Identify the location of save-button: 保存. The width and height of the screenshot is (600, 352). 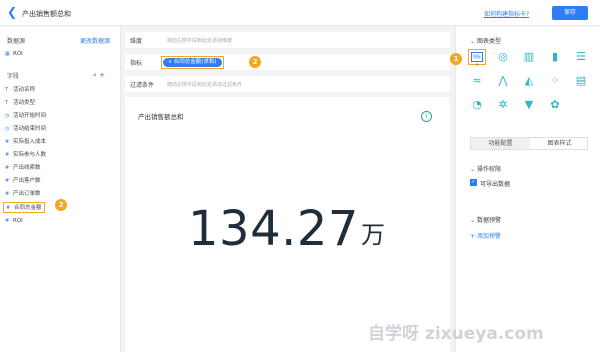
(570, 13).